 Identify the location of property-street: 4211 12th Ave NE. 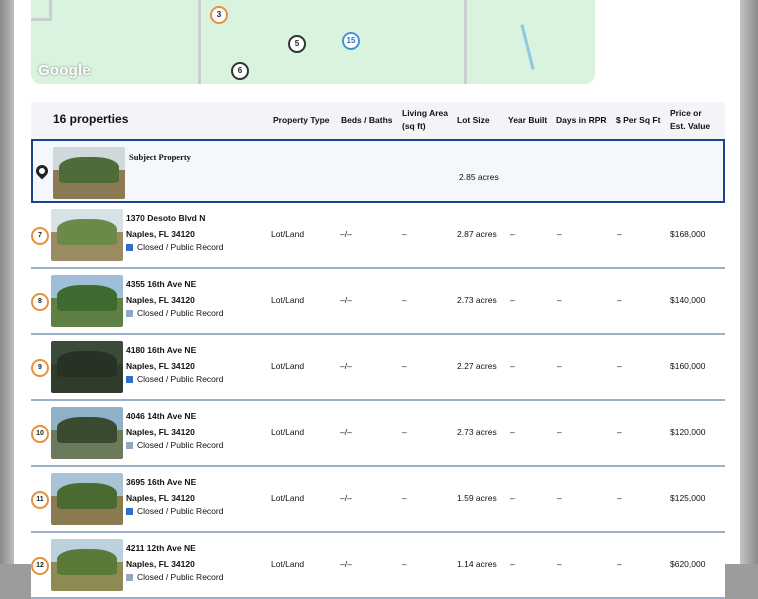
(161, 548).